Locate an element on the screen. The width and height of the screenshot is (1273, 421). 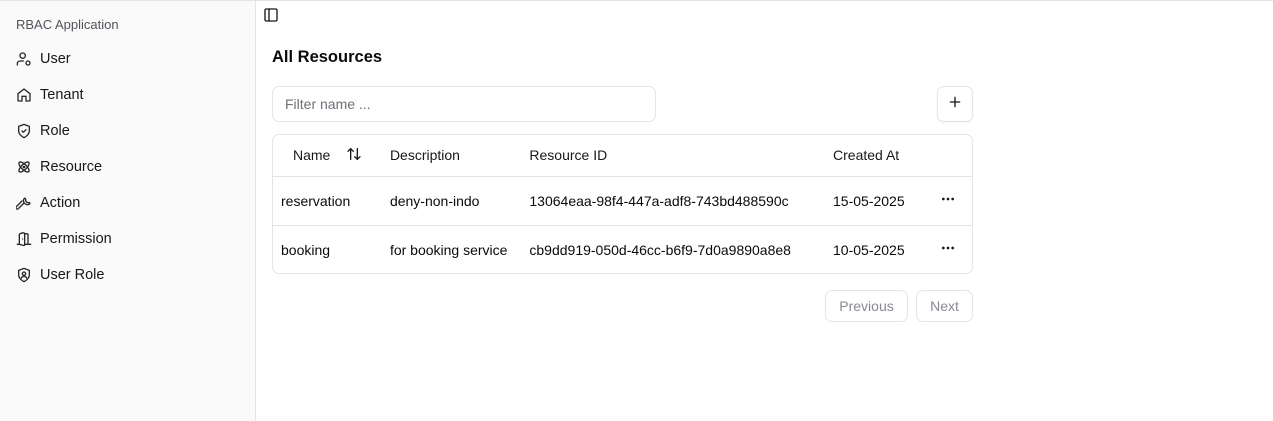
sidebar-item-user-role: User Role is located at coordinates (127, 275).